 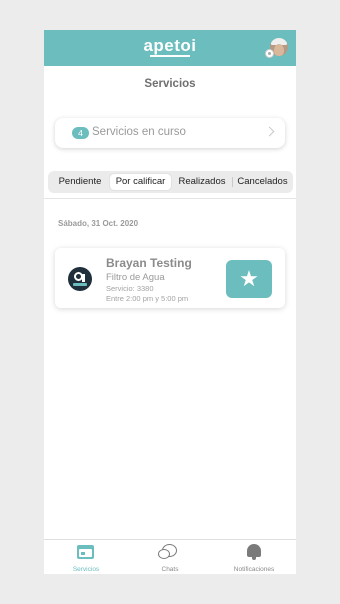 What do you see at coordinates (80, 182) in the screenshot?
I see `tab-pendiente: Pendiente` at bounding box center [80, 182].